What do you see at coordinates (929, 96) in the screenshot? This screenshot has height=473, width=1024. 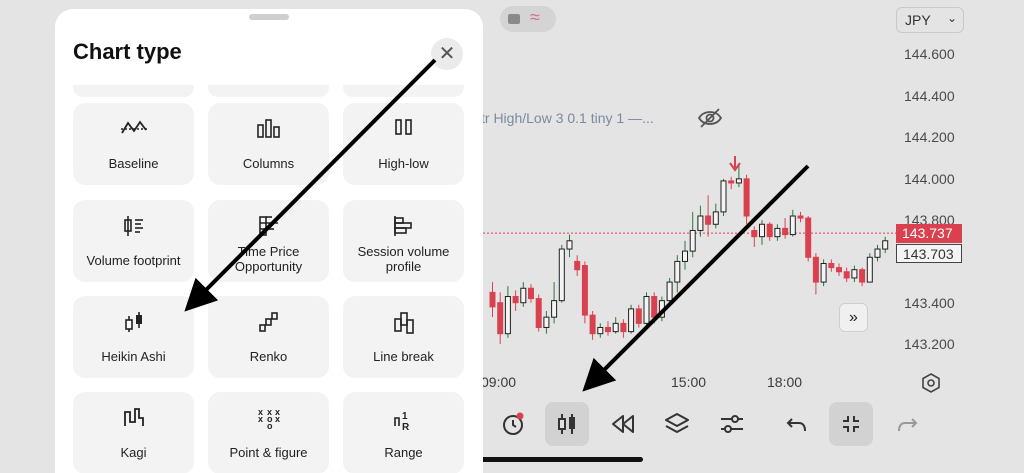 I see `price-label: 144.400` at bounding box center [929, 96].